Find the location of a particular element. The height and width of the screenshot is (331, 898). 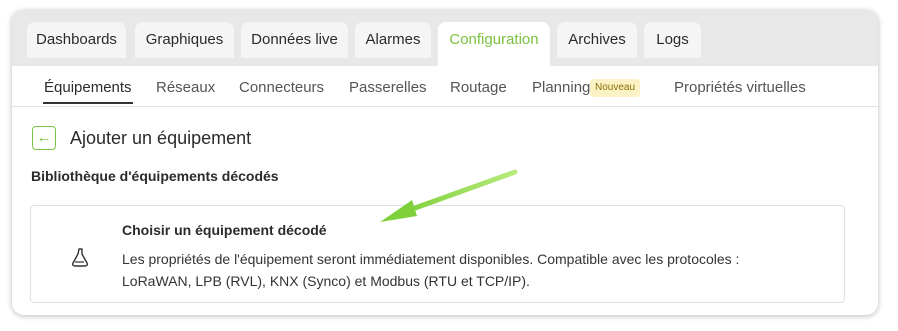

tab-configuration: Configuration is located at coordinates (494, 44).